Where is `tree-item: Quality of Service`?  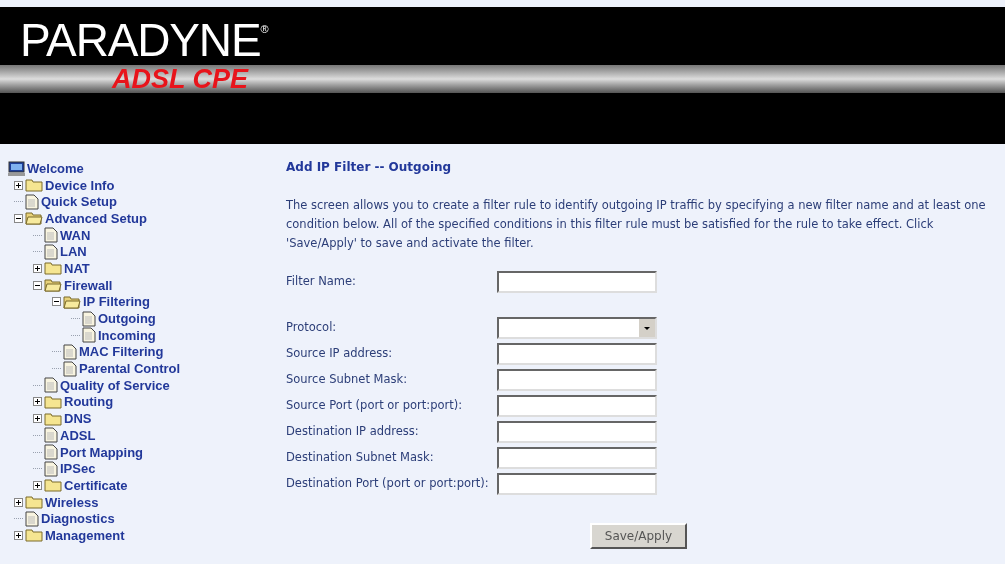
tree-item: Quality of Service is located at coordinates (115, 385).